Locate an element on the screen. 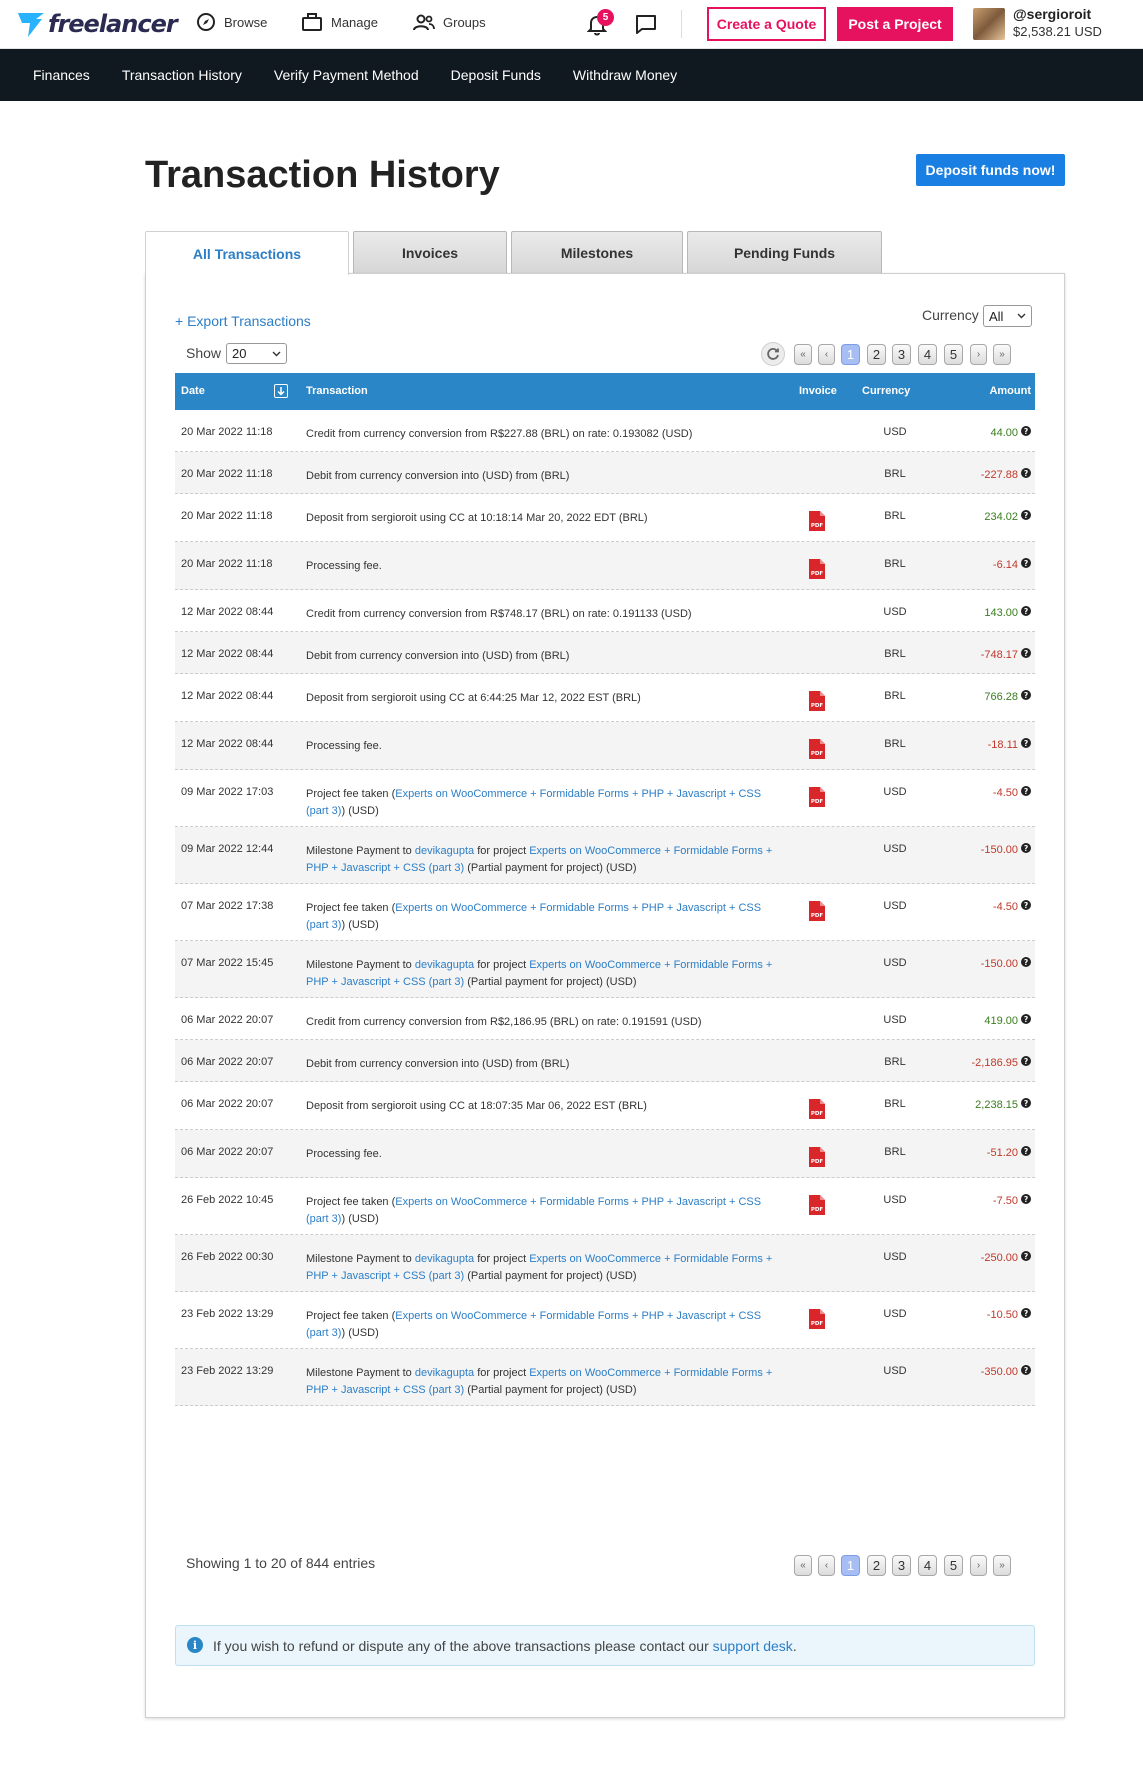 The image size is (1143, 1791). currency-select: All is located at coordinates (1007, 316).